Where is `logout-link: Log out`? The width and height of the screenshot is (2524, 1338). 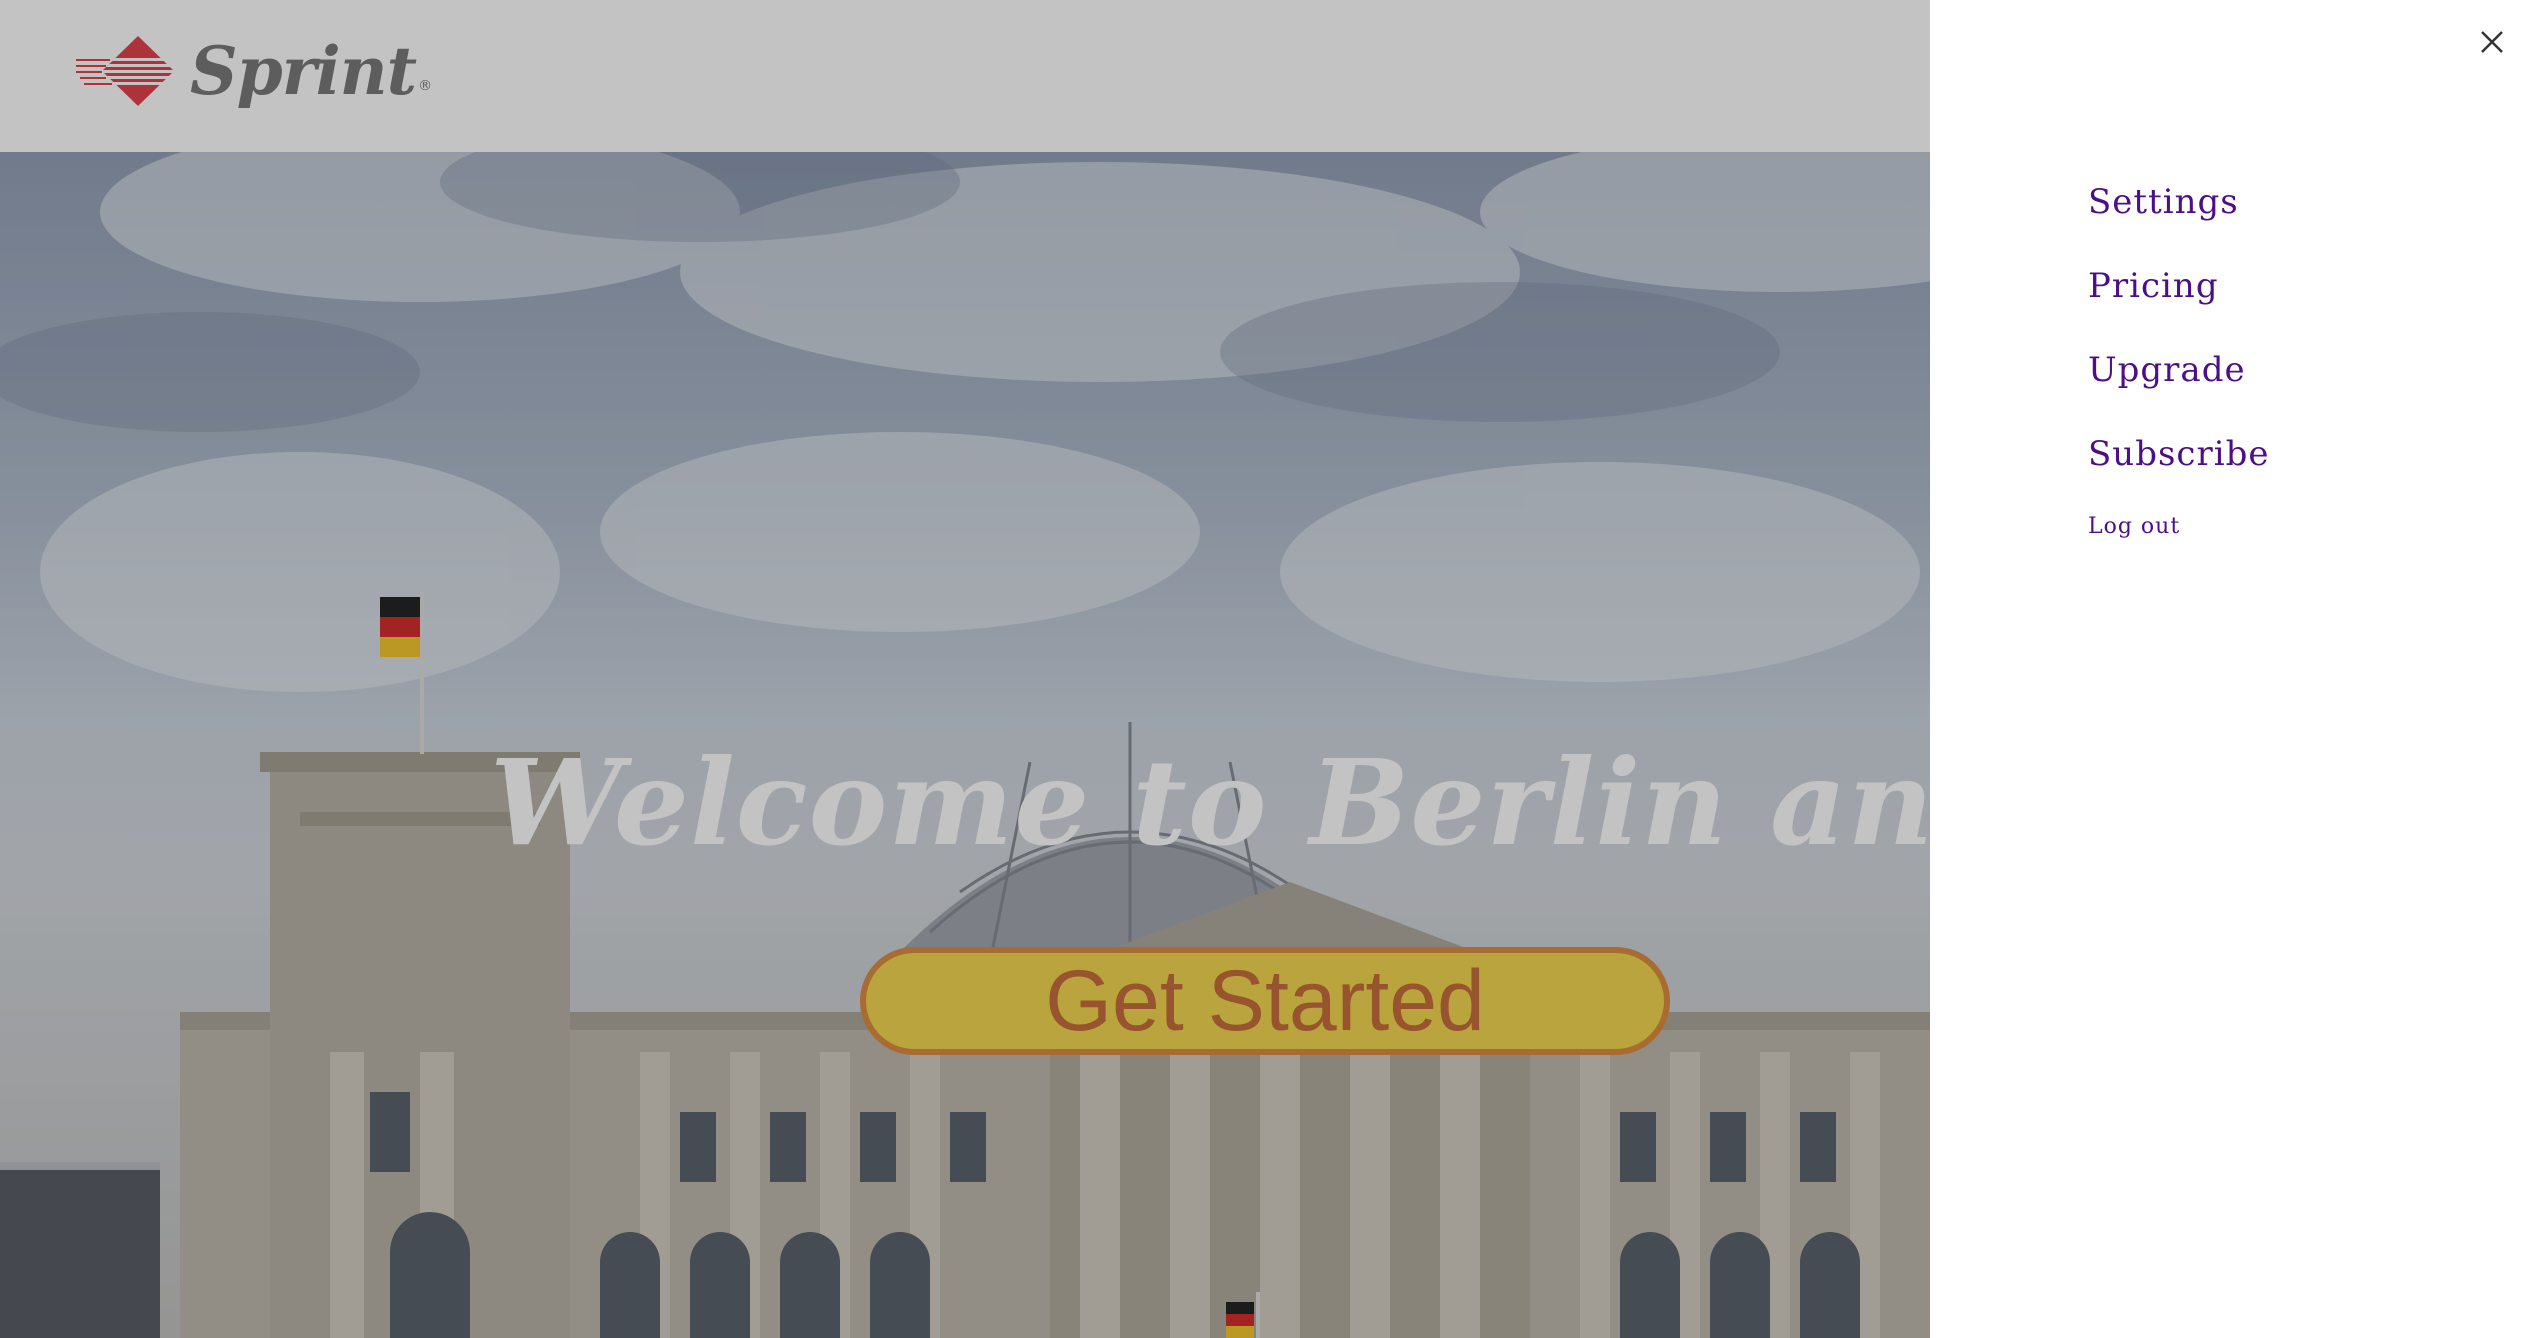
logout-link: Log out is located at coordinates (2134, 526).